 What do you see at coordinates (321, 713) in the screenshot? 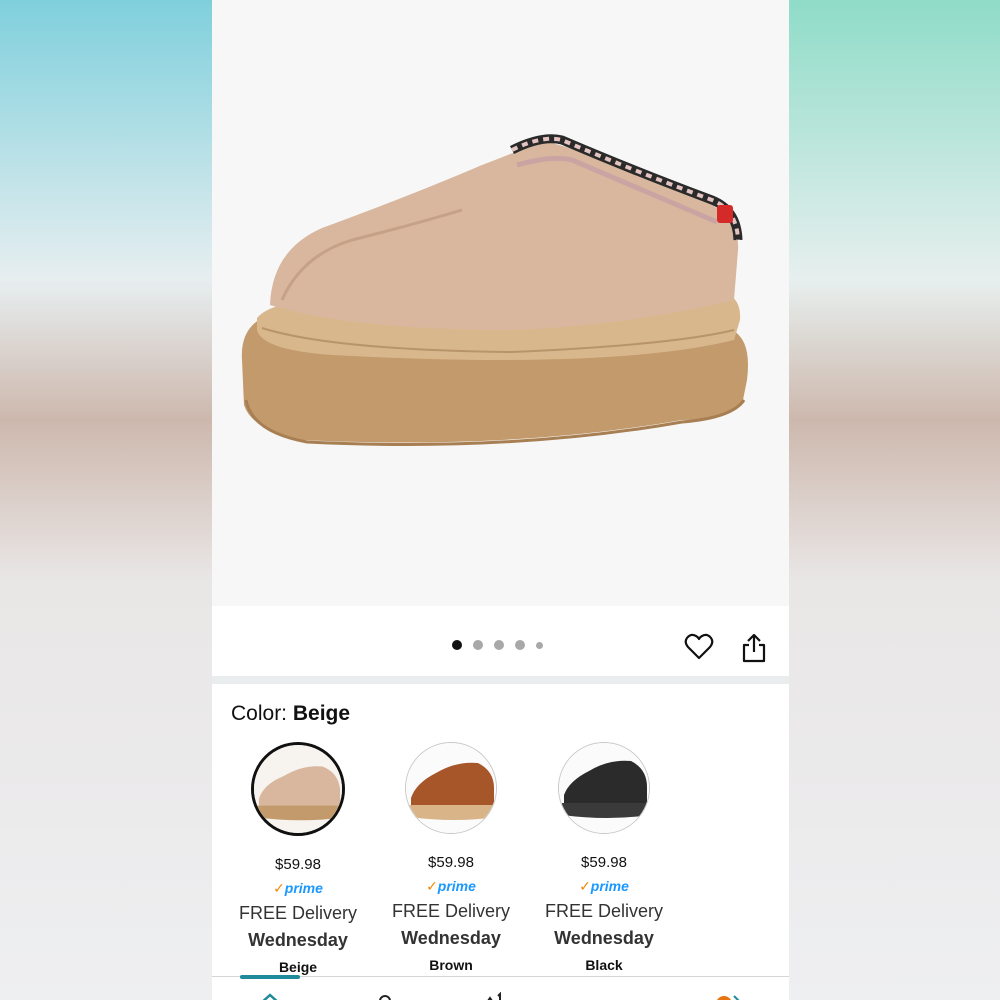
I see `selected-color-value: Beige` at bounding box center [321, 713].